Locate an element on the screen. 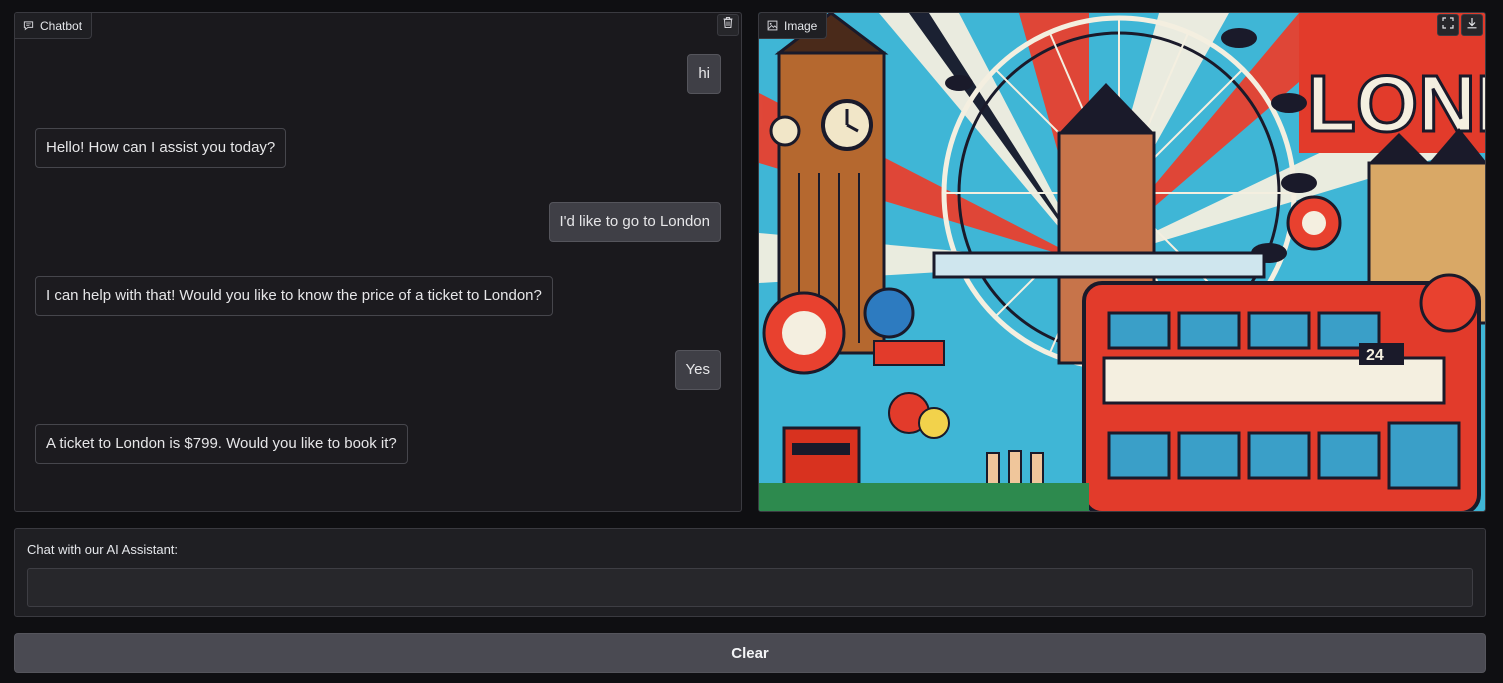 The image size is (1503, 683). fullscreen-icon is located at coordinates (1448, 25).